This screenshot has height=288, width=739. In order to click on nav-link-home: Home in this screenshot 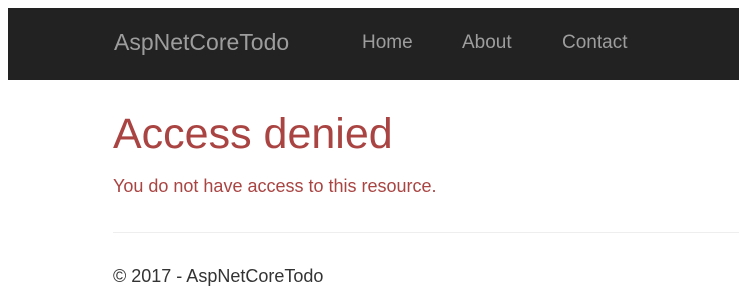, I will do `click(387, 43)`.